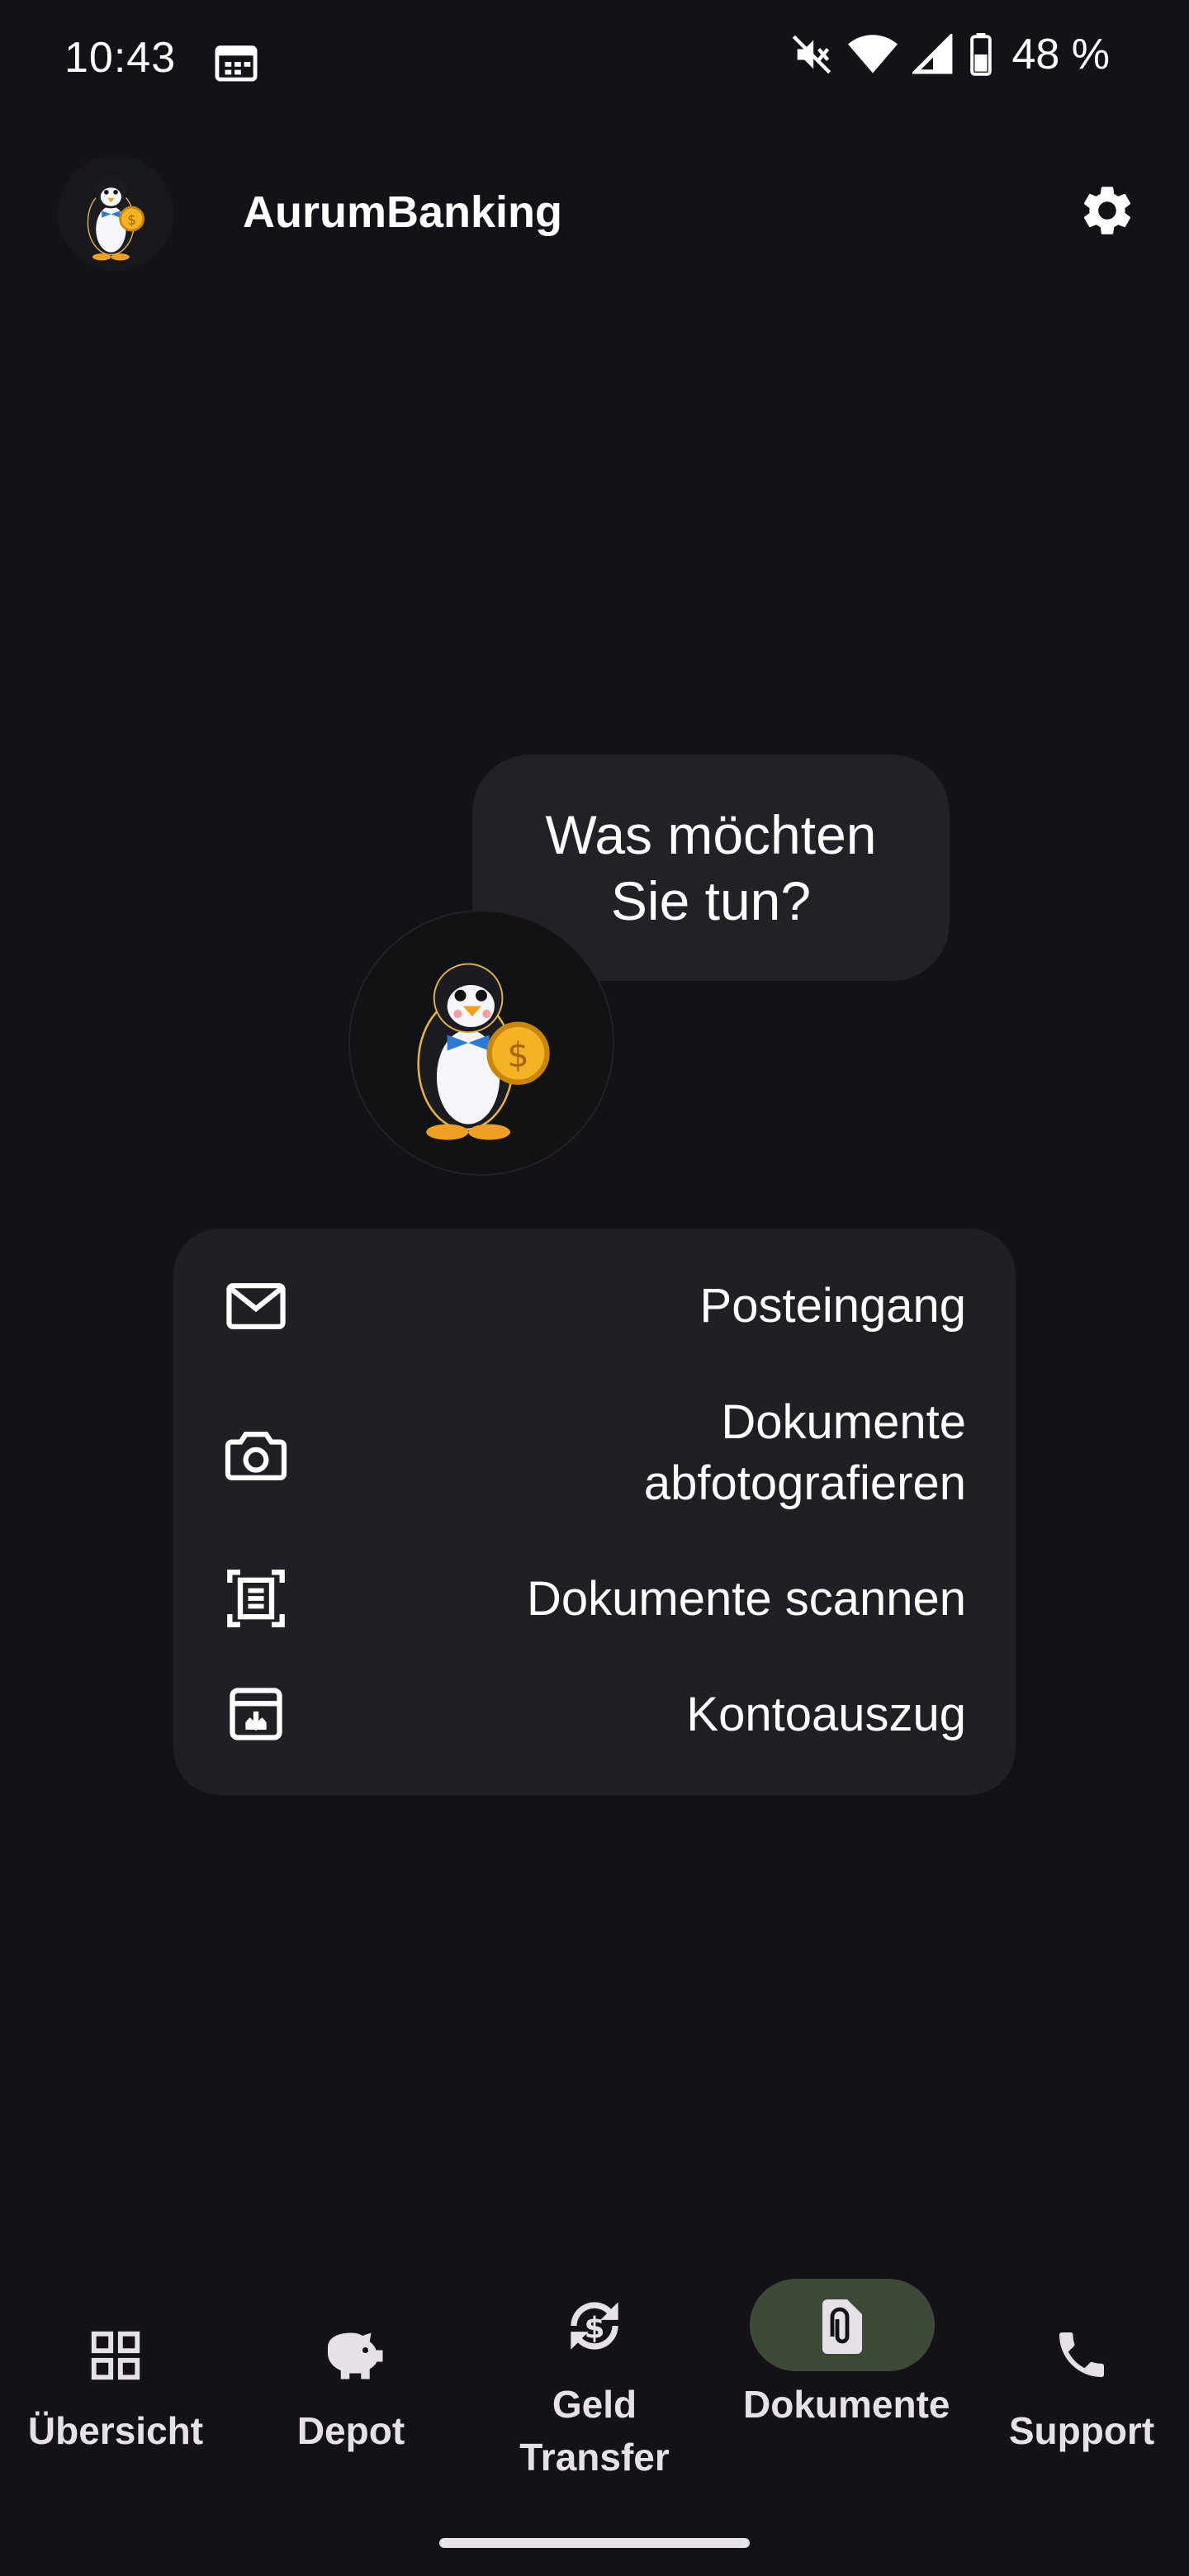  What do you see at coordinates (812, 54) in the screenshot?
I see `mute-icon` at bounding box center [812, 54].